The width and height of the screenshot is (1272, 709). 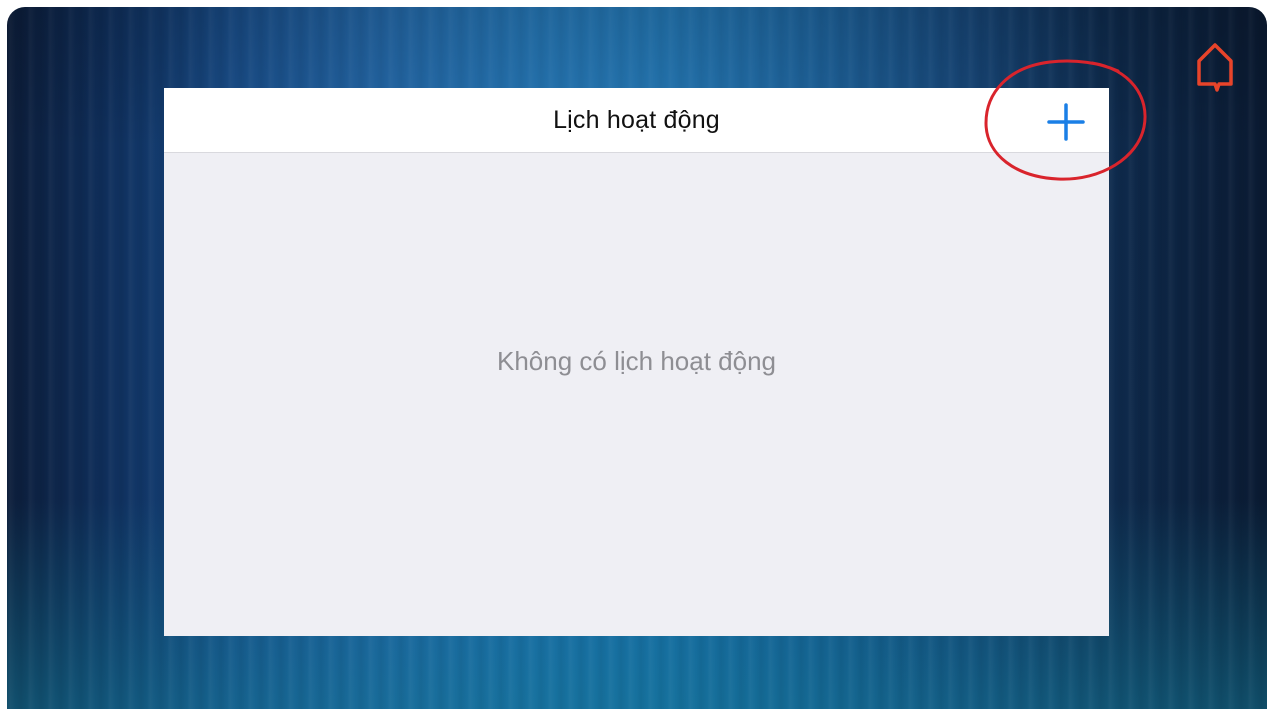 I want to click on panel-header: Lịch hoạt động, so click(x=636, y=120).